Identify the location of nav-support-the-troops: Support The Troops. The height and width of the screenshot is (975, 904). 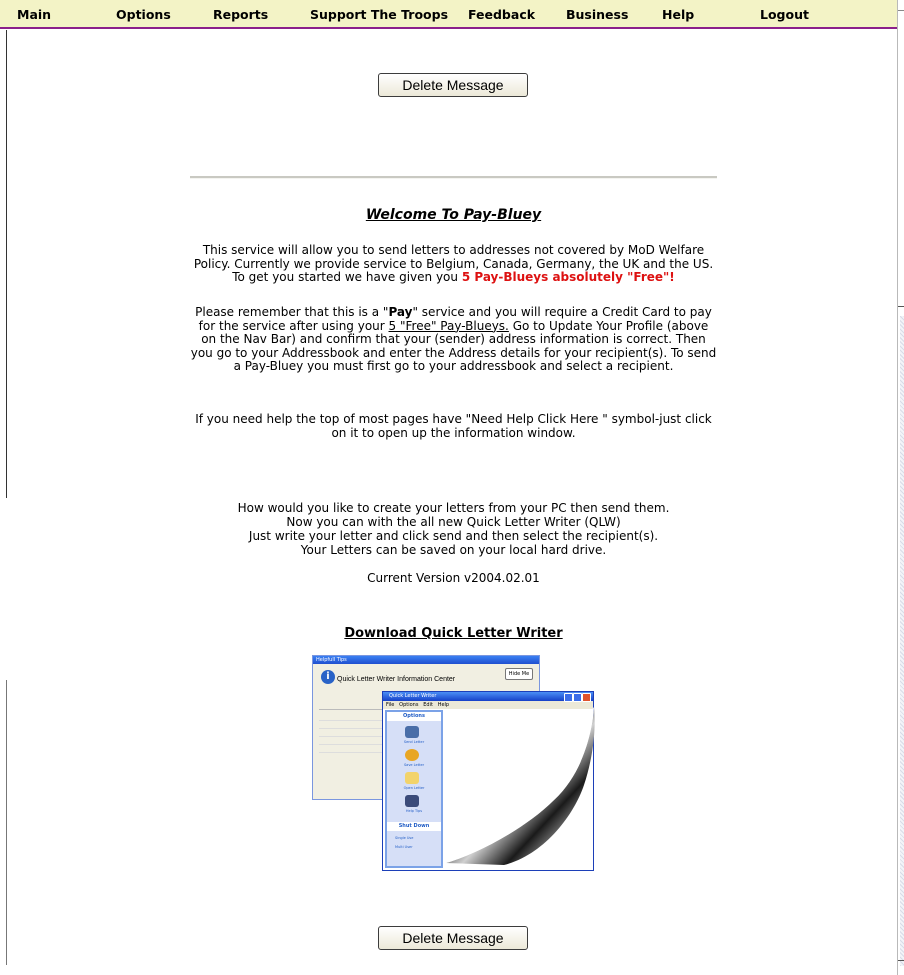
(379, 14).